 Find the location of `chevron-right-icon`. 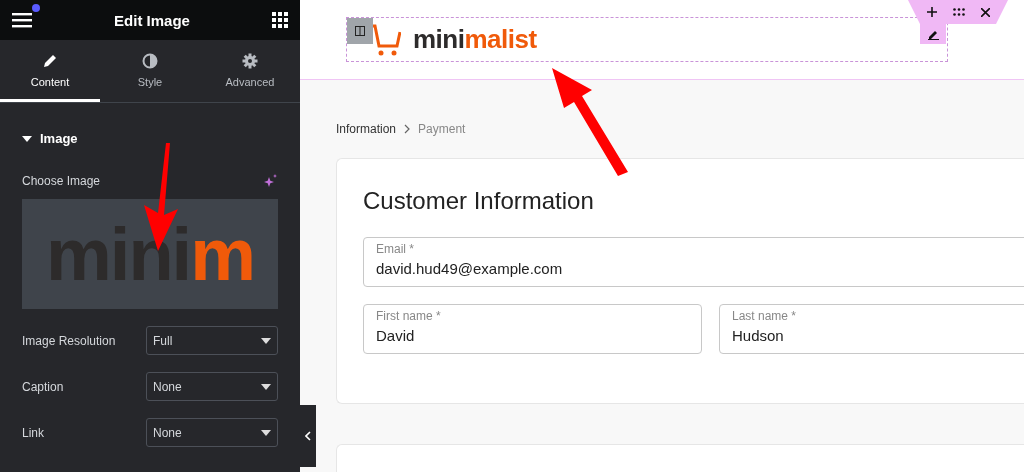

chevron-right-icon is located at coordinates (407, 129).